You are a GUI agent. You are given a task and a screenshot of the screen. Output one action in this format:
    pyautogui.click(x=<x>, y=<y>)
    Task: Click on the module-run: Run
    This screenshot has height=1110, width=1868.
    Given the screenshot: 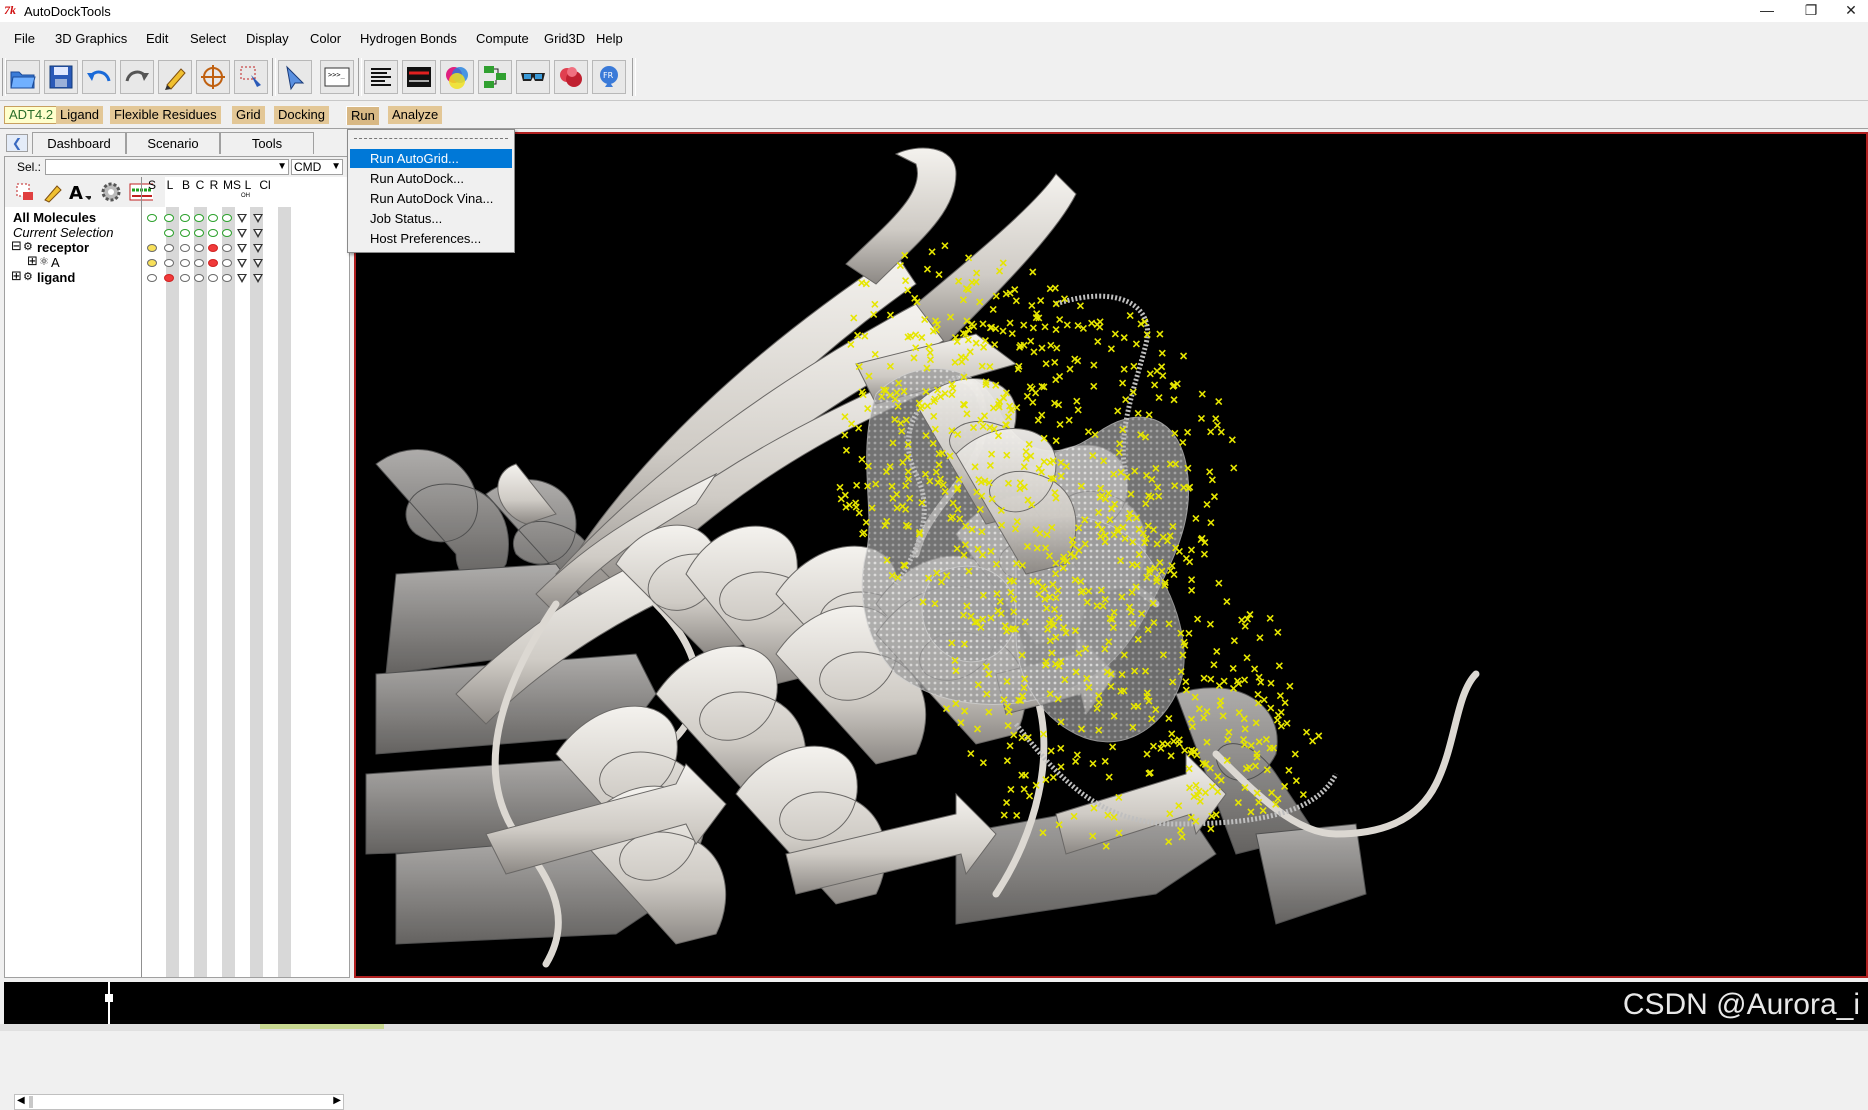 What is the action you would take?
    pyautogui.click(x=362, y=115)
    